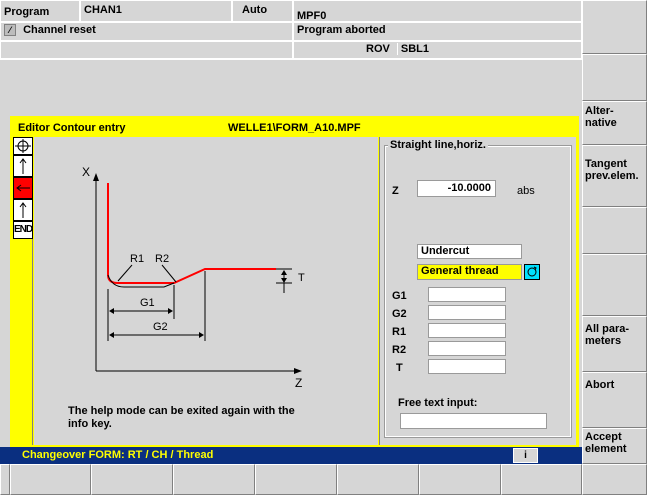  What do you see at coordinates (160, 327) in the screenshot?
I see `diagram-g2-label: G2` at bounding box center [160, 327].